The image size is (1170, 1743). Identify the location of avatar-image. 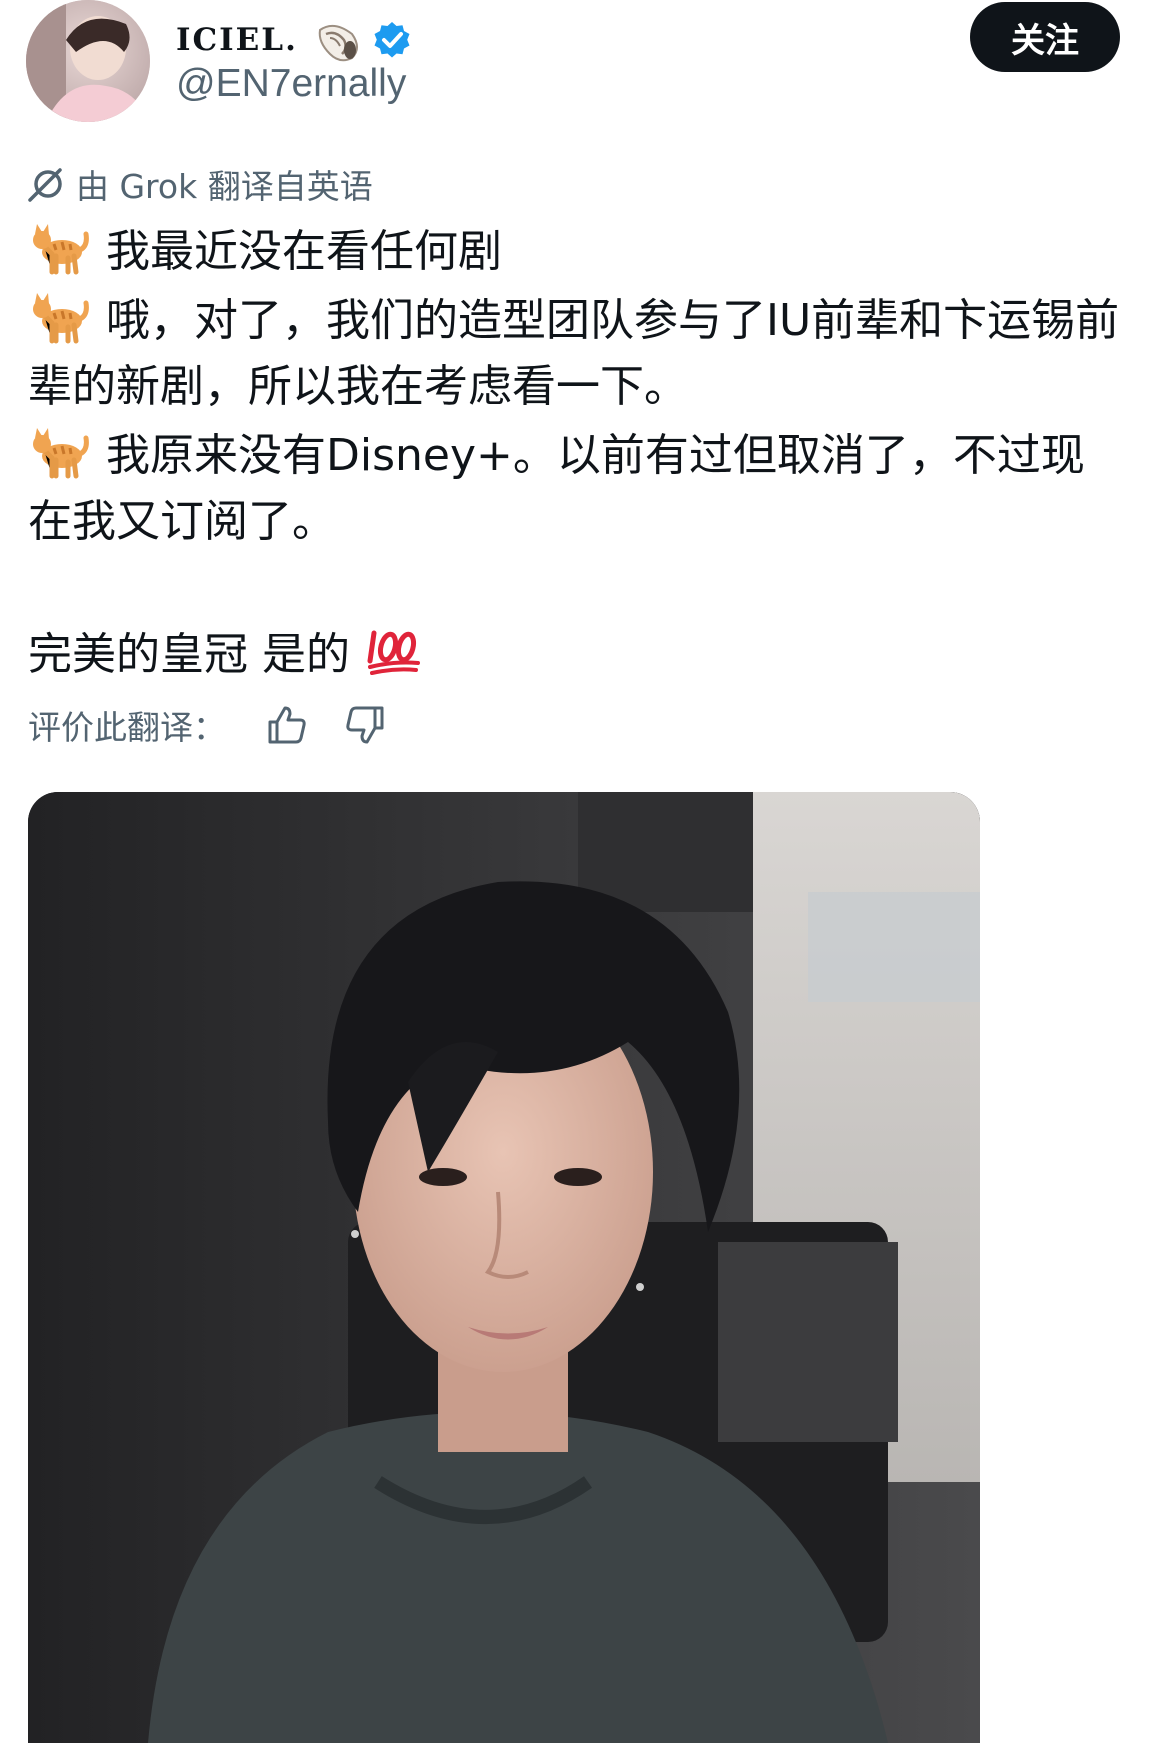
(88, 61).